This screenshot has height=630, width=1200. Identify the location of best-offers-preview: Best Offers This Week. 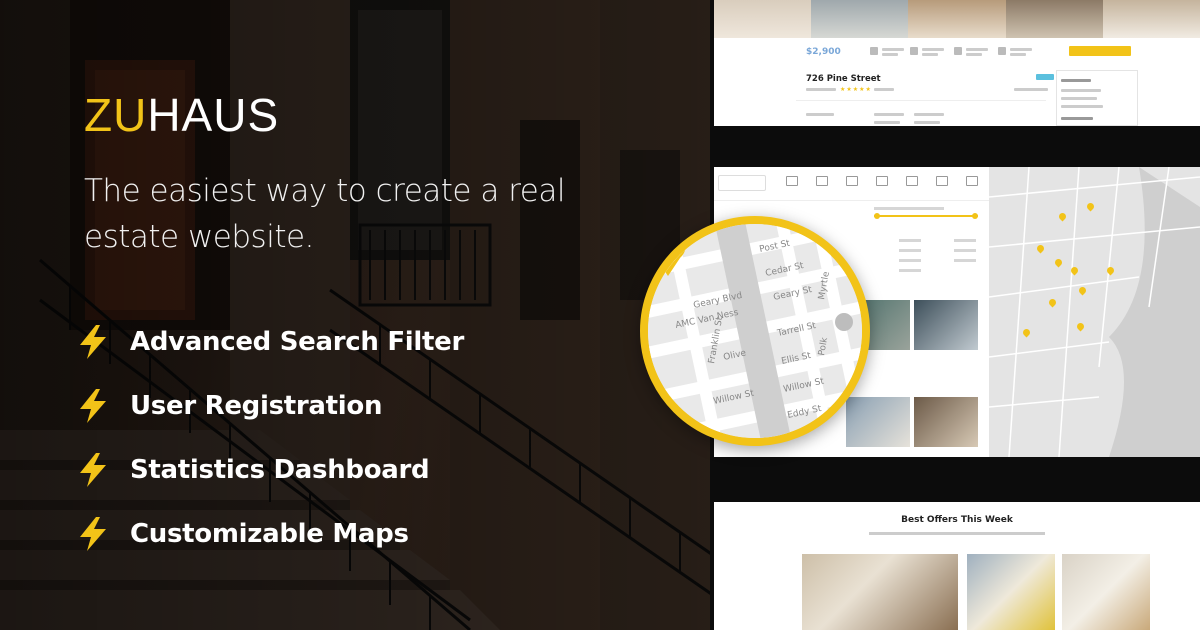
(957, 566).